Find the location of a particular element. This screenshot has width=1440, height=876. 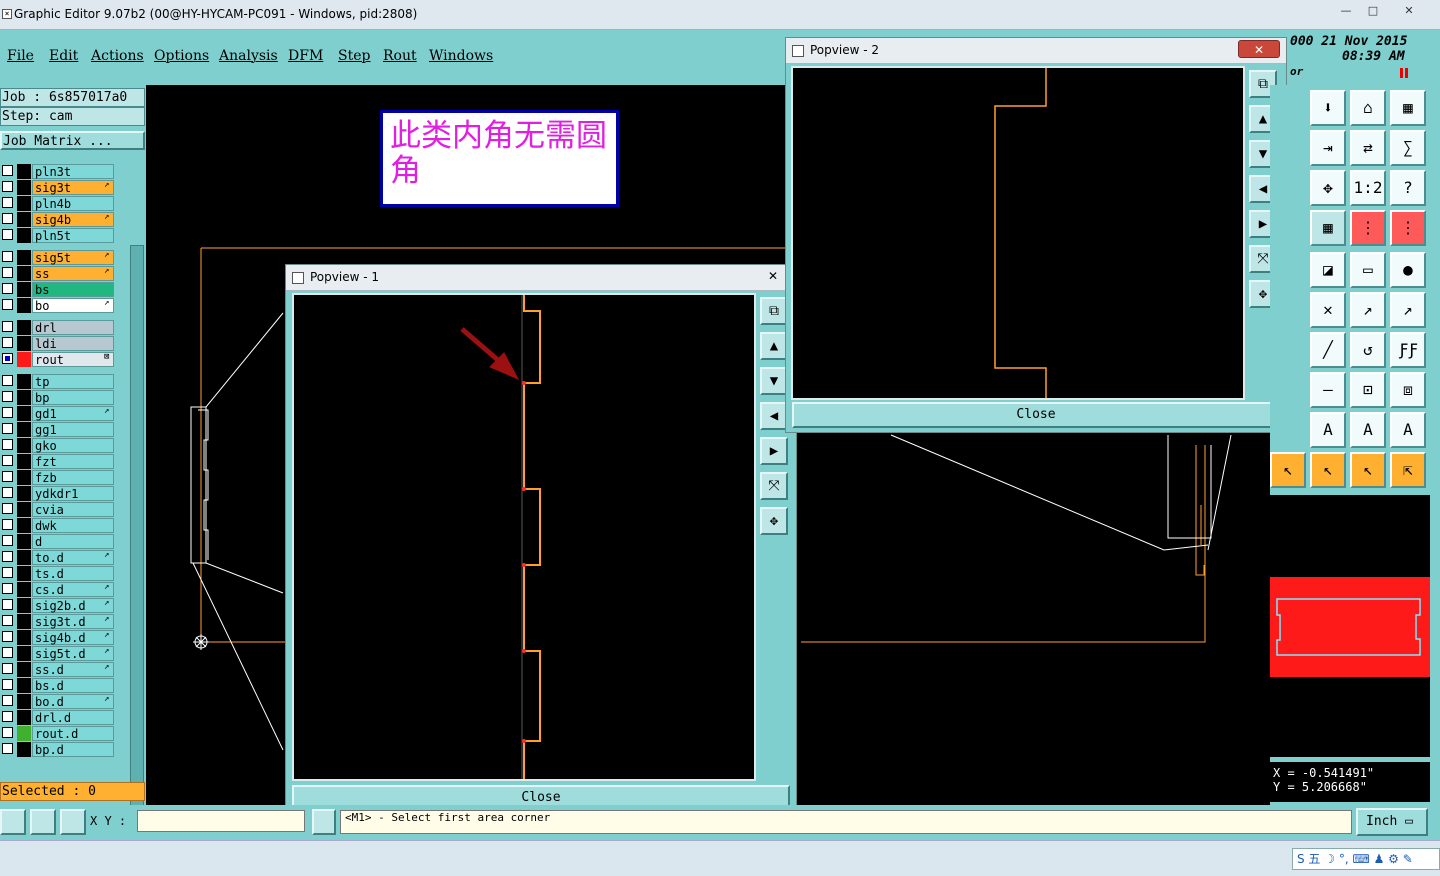

frame-icon: ⊡ is located at coordinates (1368, 390).